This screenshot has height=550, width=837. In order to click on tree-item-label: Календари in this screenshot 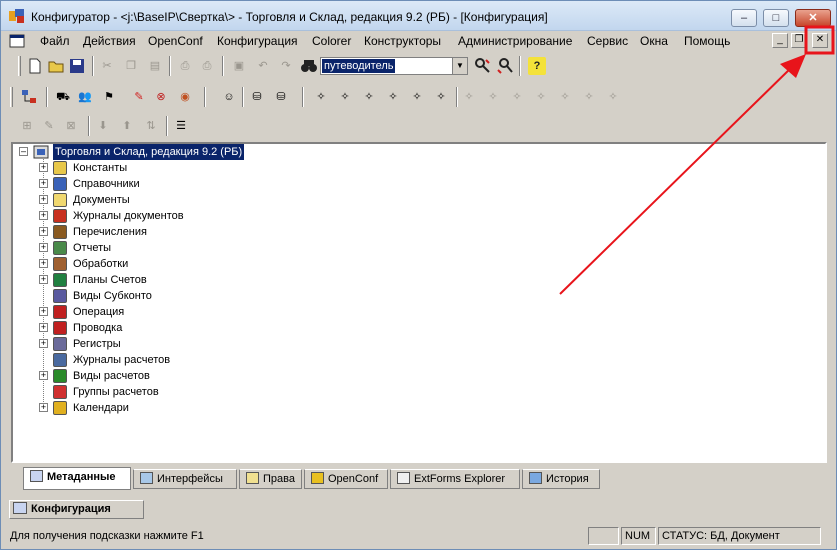, I will do `click(101, 408)`.